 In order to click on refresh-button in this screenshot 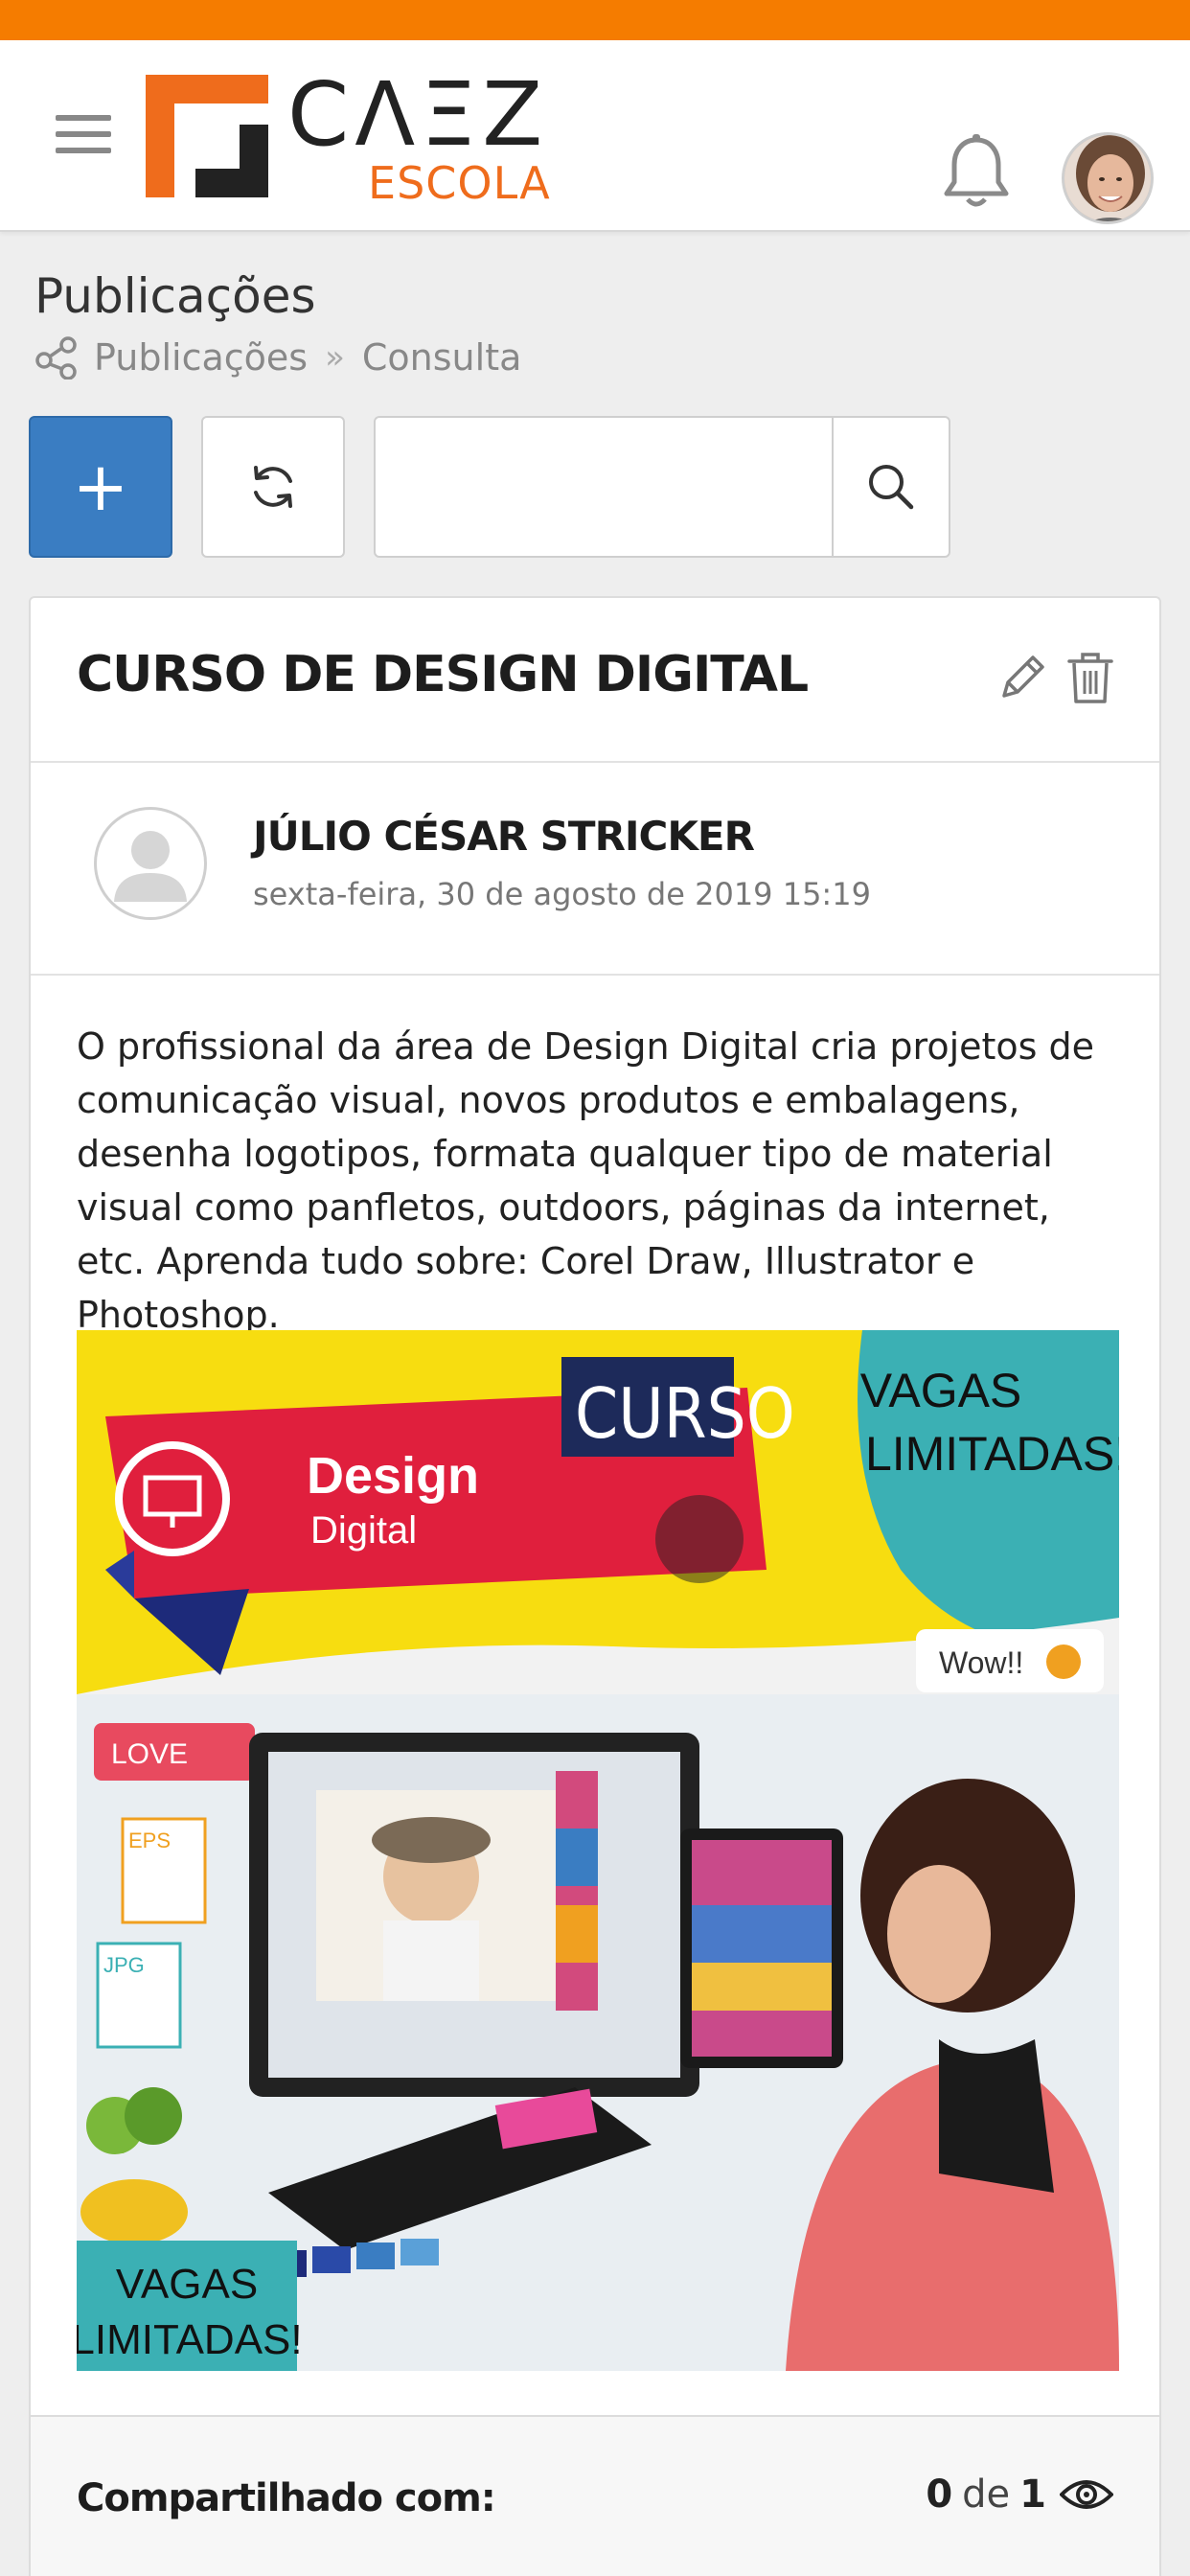, I will do `click(273, 487)`.